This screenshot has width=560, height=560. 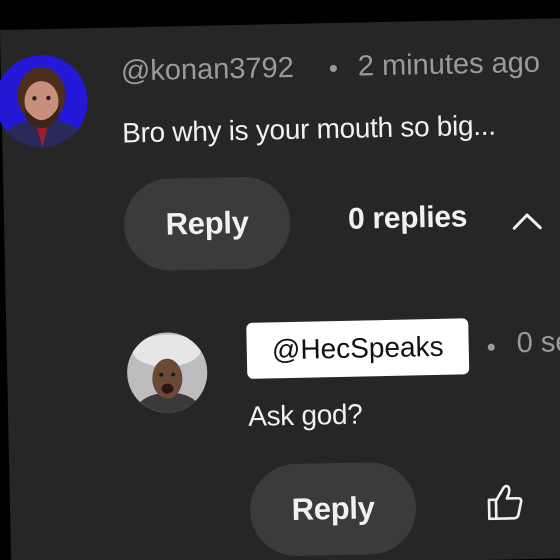 I want to click on reply-timestamp: 0 se, so click(x=538, y=343).